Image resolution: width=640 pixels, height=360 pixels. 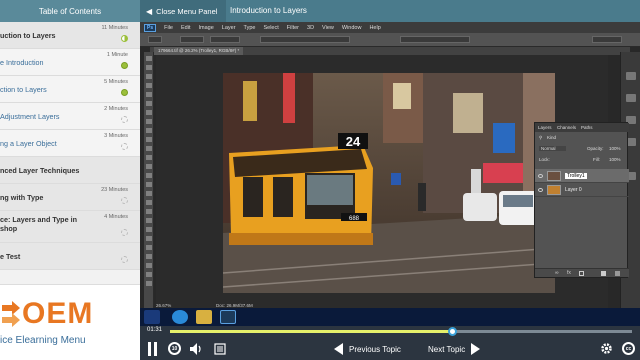 What do you see at coordinates (70, 62) in the screenshot?
I see `toc-topic: e Introduction 1 Minute` at bounding box center [70, 62].